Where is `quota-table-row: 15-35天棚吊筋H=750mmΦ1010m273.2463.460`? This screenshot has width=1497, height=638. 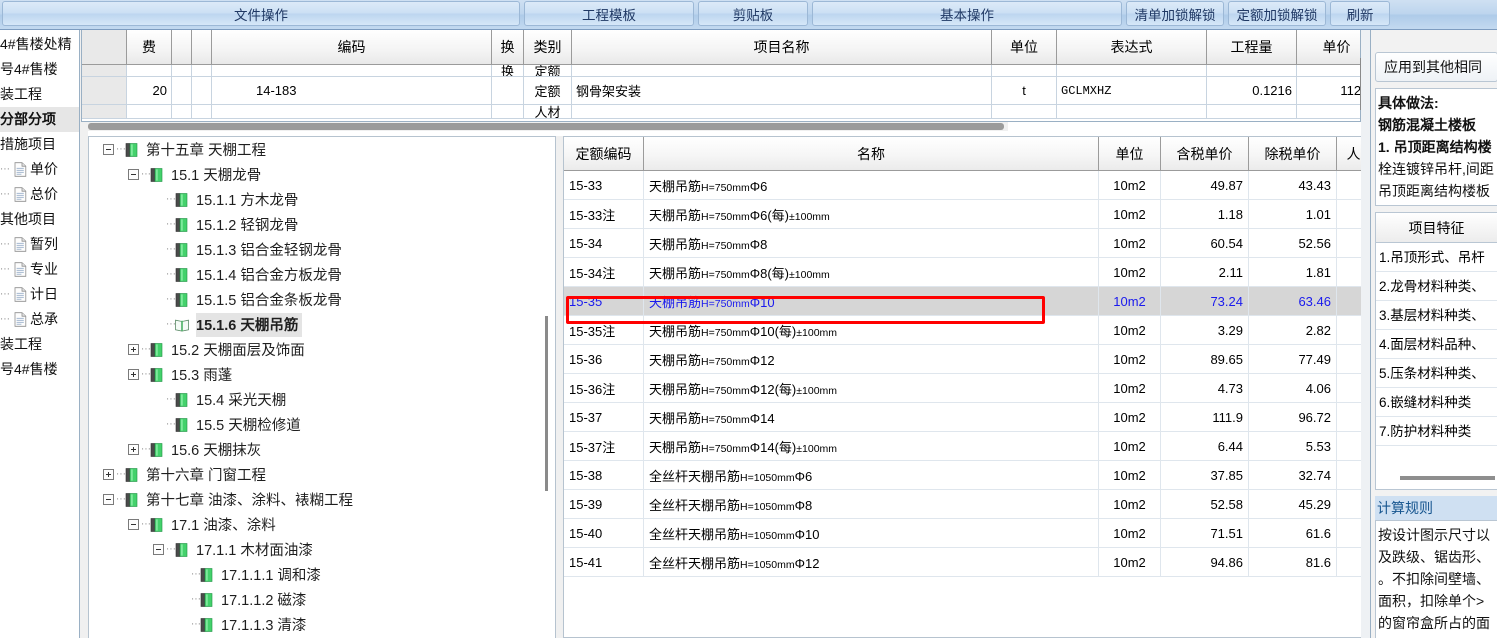 quota-table-row: 15-35天棚吊筋H=750mmΦ1010m273.2463.460 is located at coordinates (964, 301).